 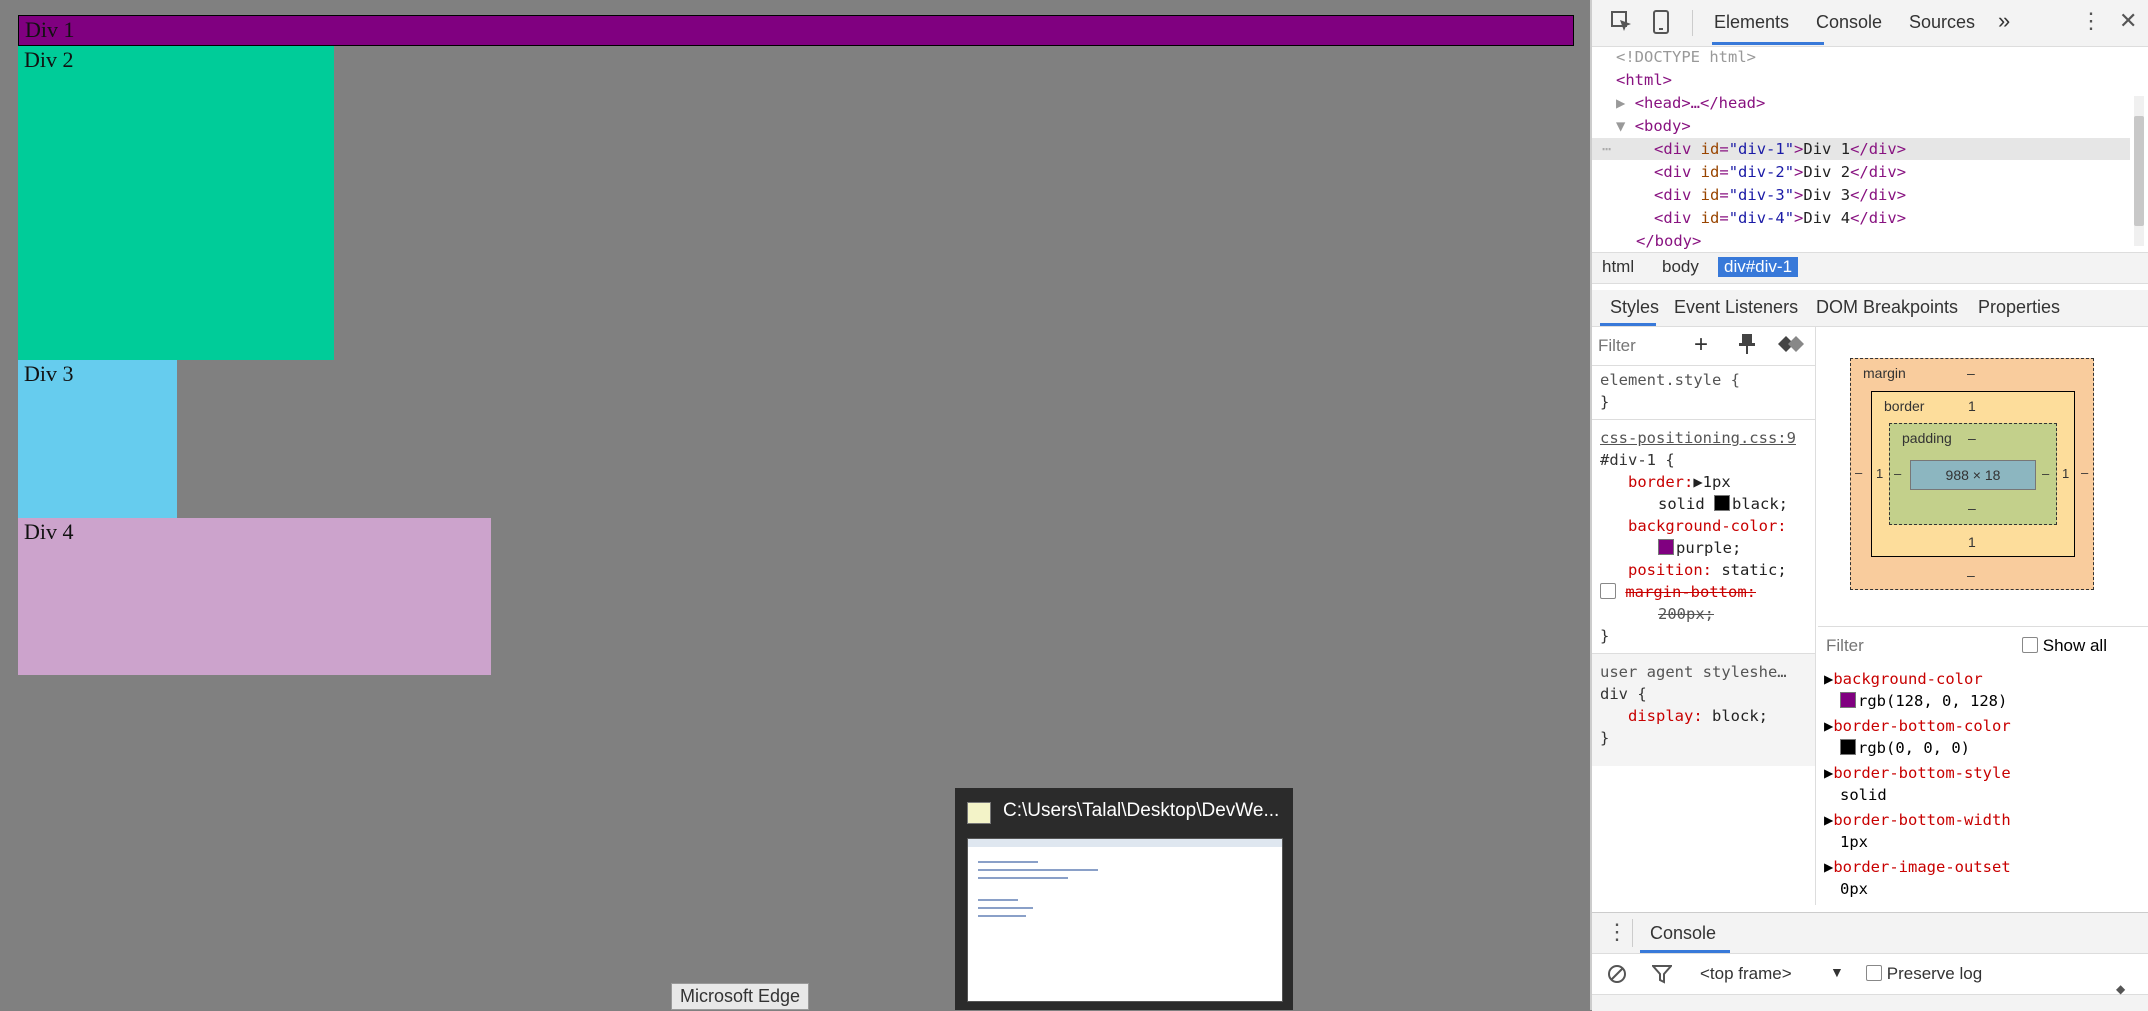 I want to click on computed-prop: ▶background-color, so click(x=1903, y=679).